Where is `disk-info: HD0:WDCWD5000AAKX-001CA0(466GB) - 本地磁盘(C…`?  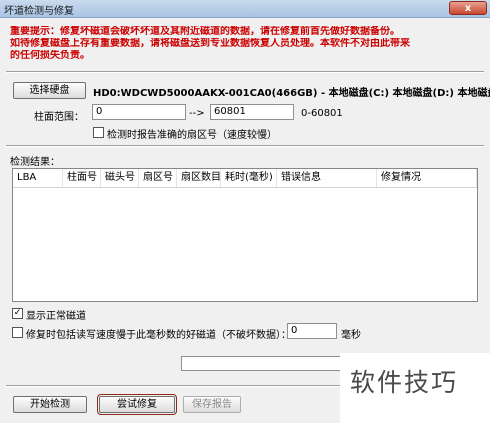 disk-info: HD0:WDCWD5000AAKX-001CA0(466GB) - 本地磁盘(C… is located at coordinates (291, 93).